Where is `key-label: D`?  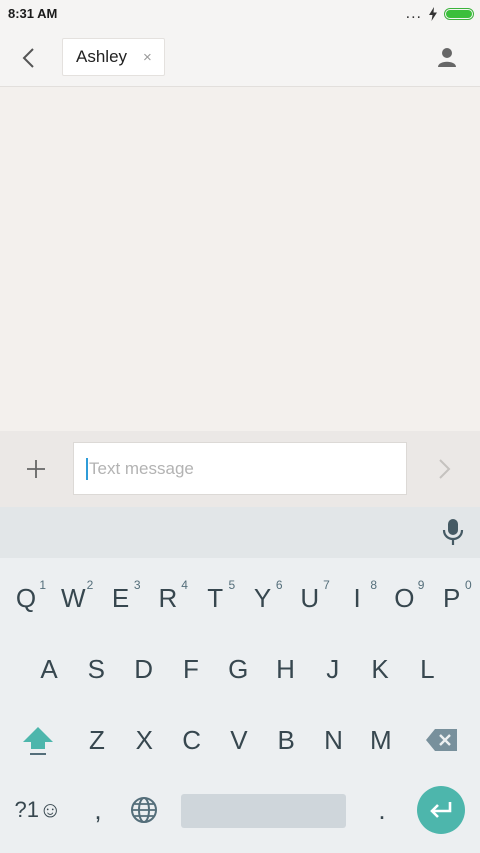 key-label: D is located at coordinates (143, 669).